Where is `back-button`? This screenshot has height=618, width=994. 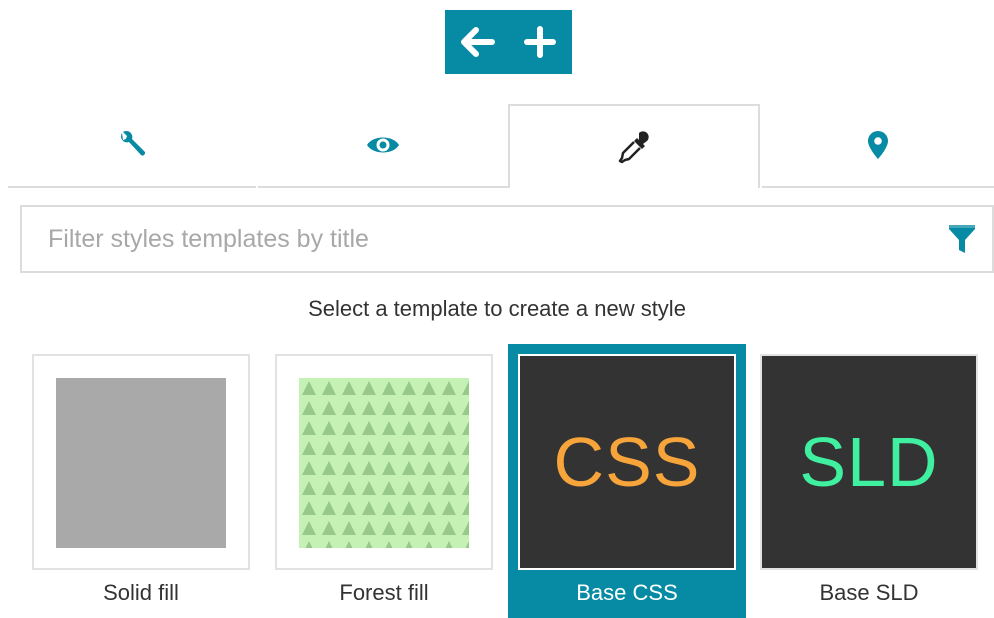 back-button is located at coordinates (478, 42).